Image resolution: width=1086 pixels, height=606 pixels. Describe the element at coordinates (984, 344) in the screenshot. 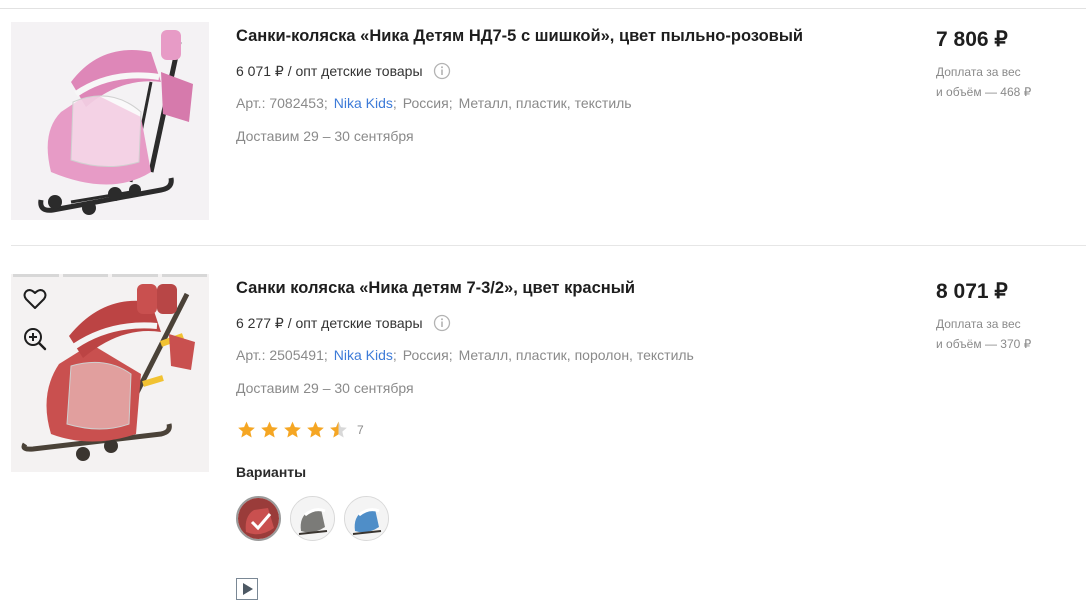

I see `surcharge-line-2: и объём — 370 ₽` at that location.